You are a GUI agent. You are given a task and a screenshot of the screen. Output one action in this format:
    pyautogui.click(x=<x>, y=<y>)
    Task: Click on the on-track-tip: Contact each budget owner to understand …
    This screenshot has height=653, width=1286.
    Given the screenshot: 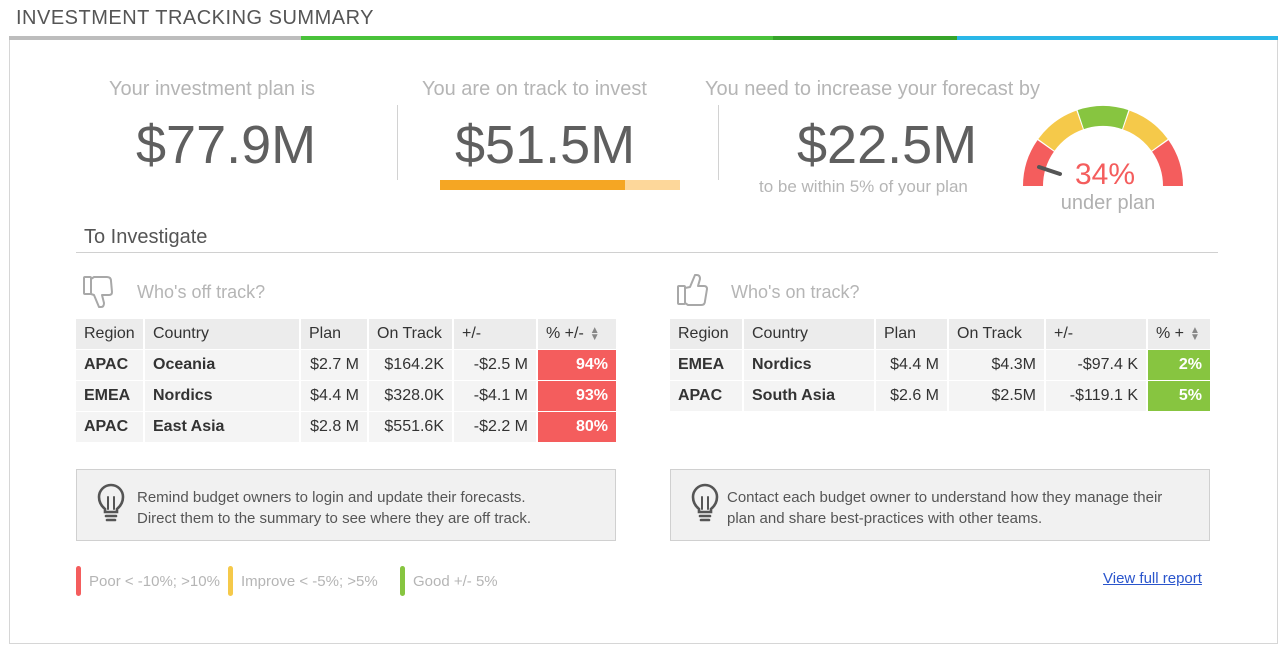 What is the action you would take?
    pyautogui.click(x=940, y=505)
    